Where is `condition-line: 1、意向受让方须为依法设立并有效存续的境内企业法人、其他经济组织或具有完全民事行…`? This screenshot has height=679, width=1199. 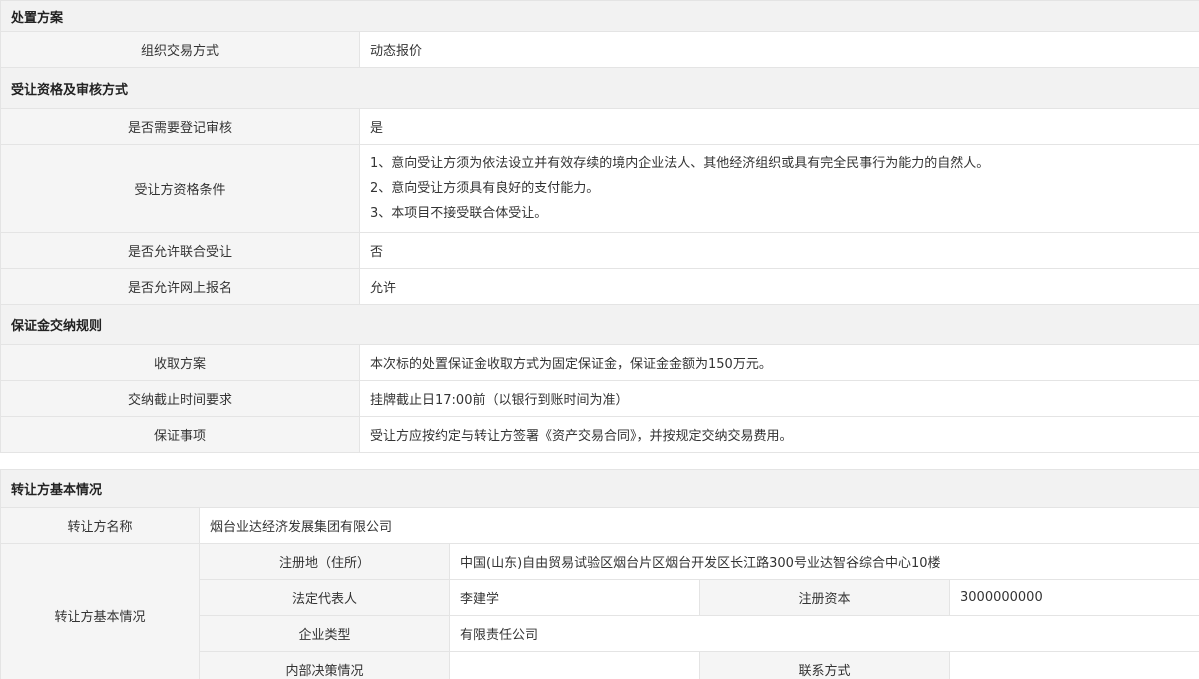 condition-line: 1、意向受让方须为依法设立并有效存续的境内企业法人、其他经济组织或具有完全民事行… is located at coordinates (680, 163).